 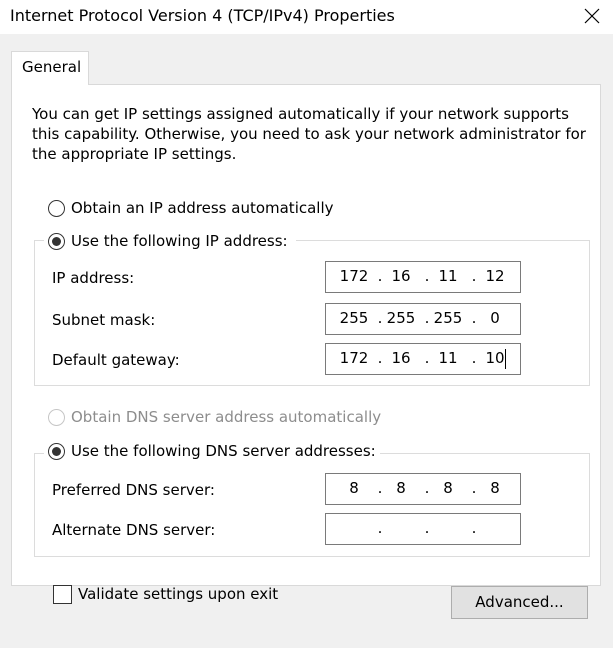 What do you see at coordinates (448, 276) in the screenshot?
I see `ip-address-octet-3: 11` at bounding box center [448, 276].